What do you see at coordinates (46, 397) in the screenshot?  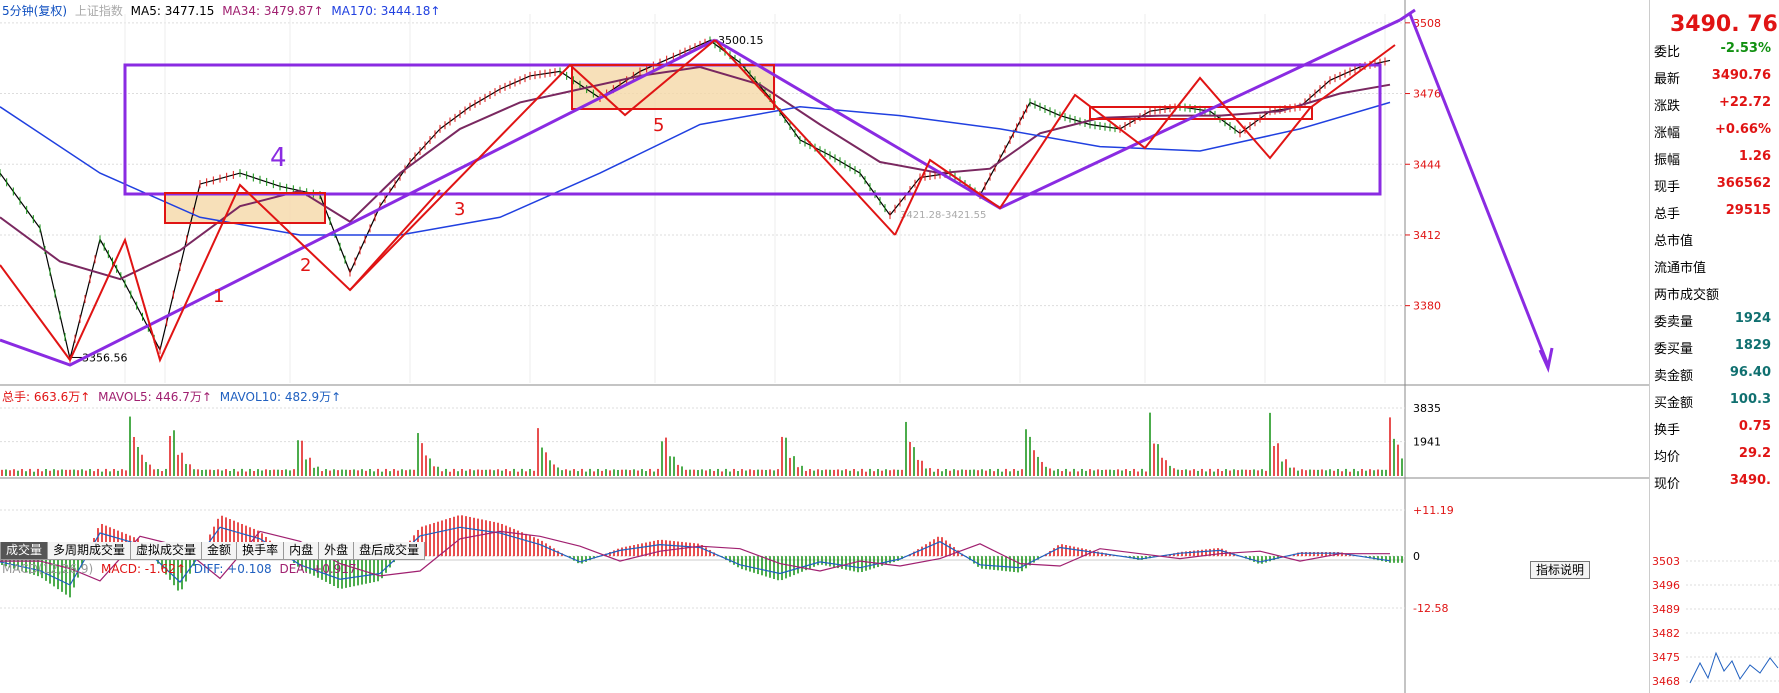 I see `volume-total: 总手: 663.6万↑` at bounding box center [46, 397].